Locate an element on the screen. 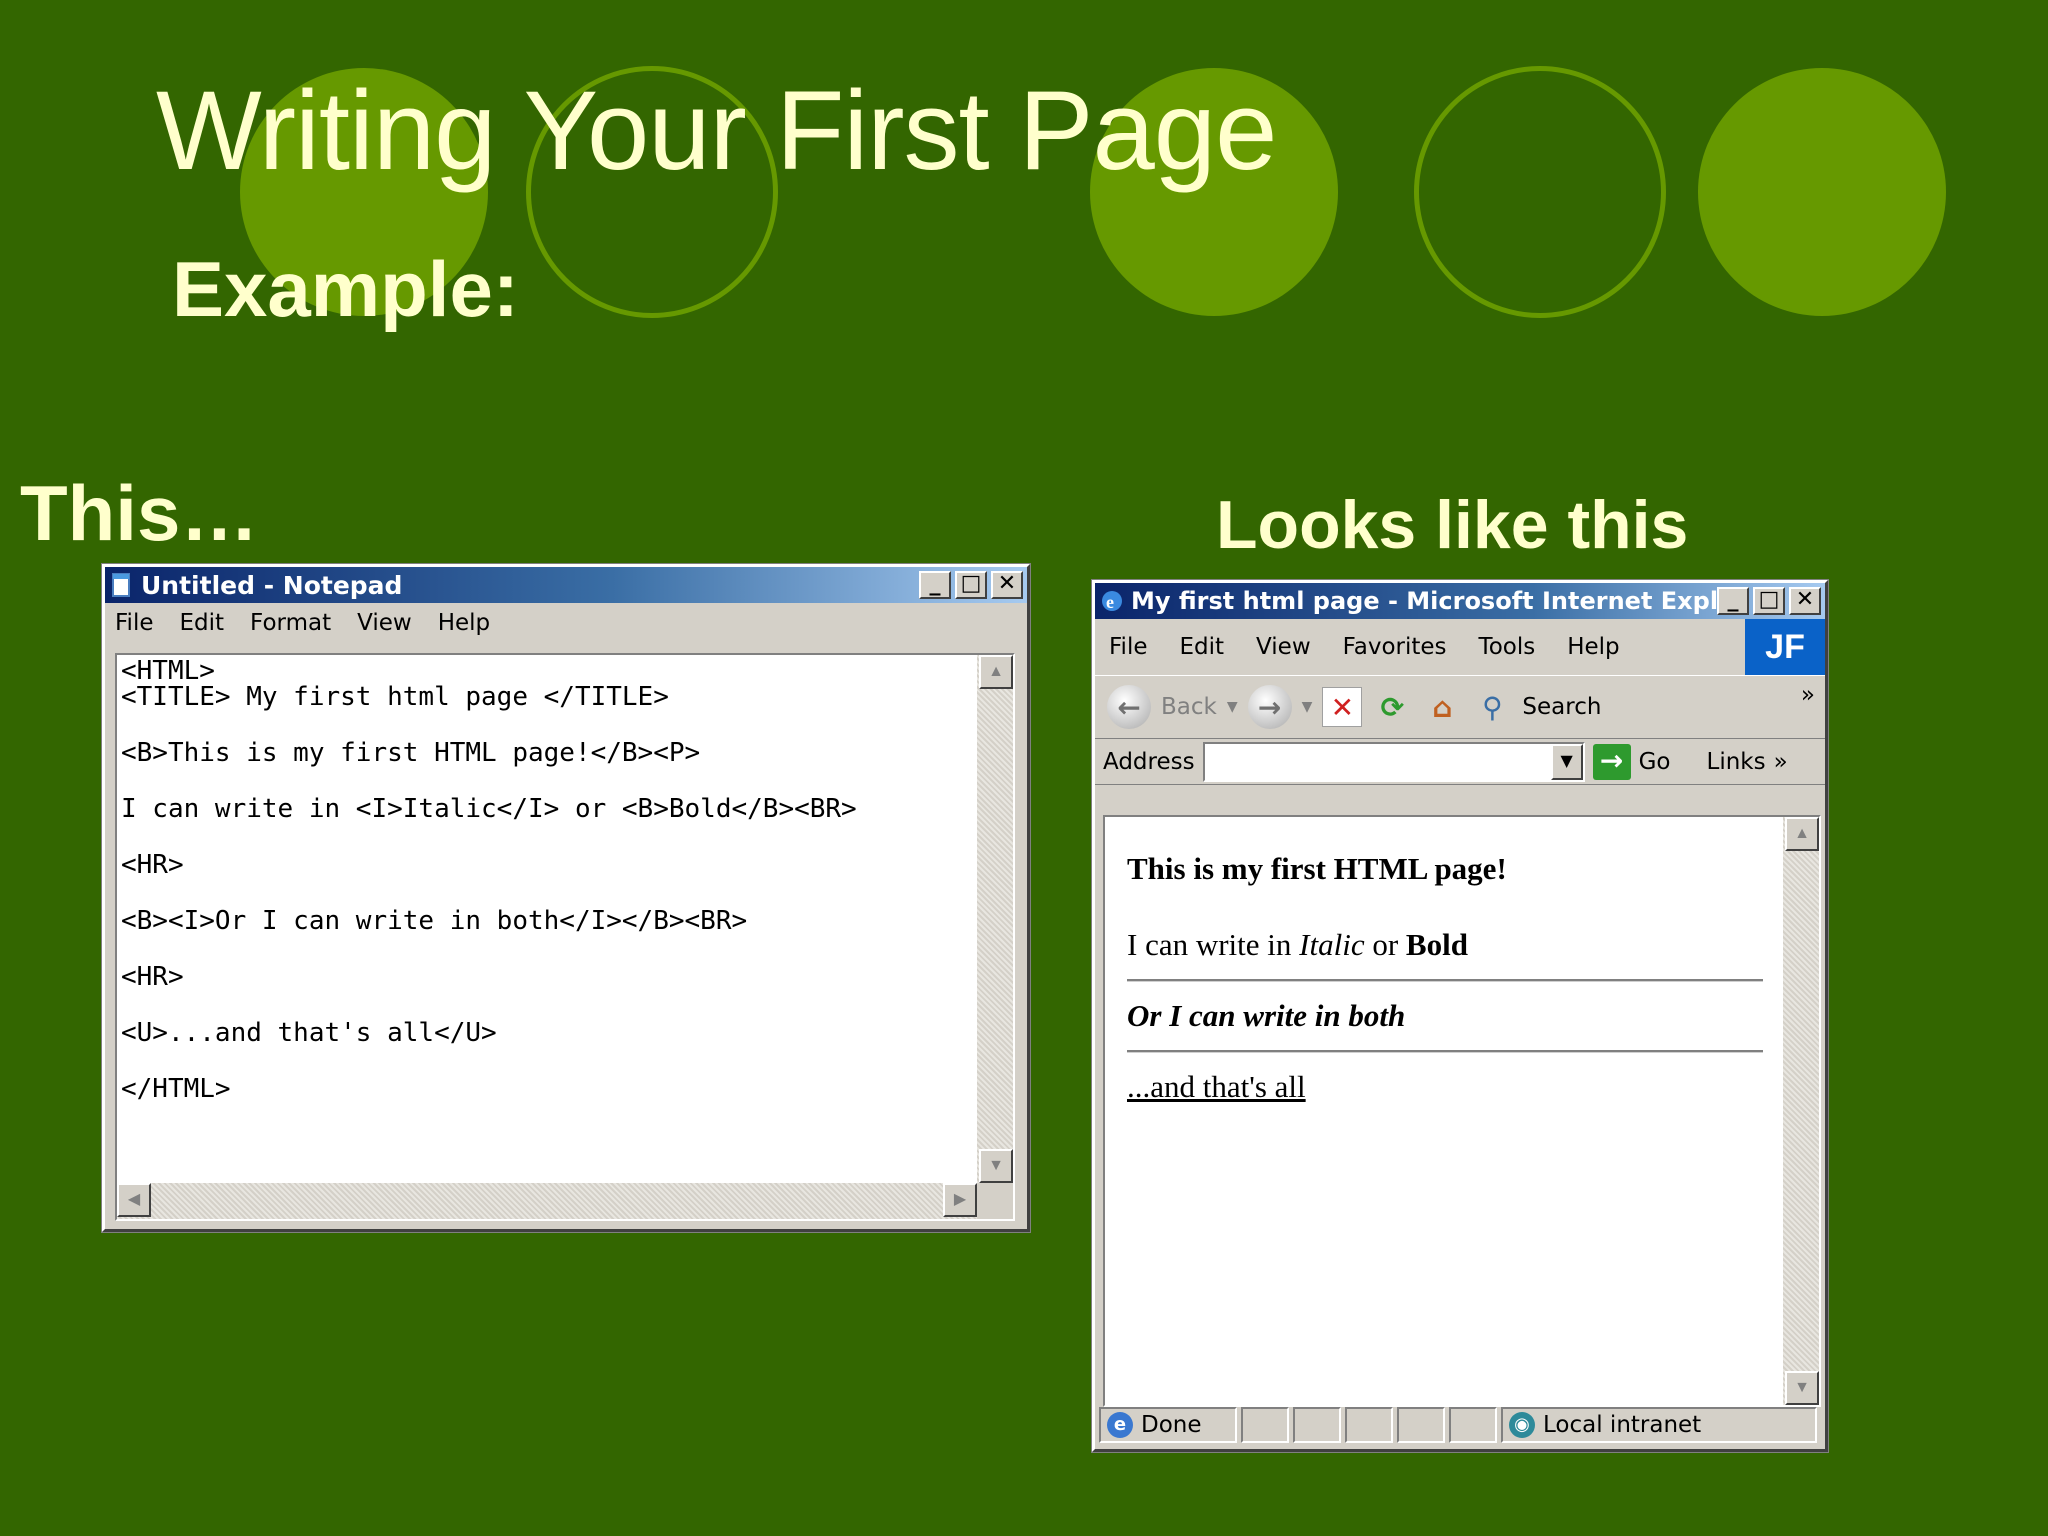  address-input: ▼ is located at coordinates (1393, 761).